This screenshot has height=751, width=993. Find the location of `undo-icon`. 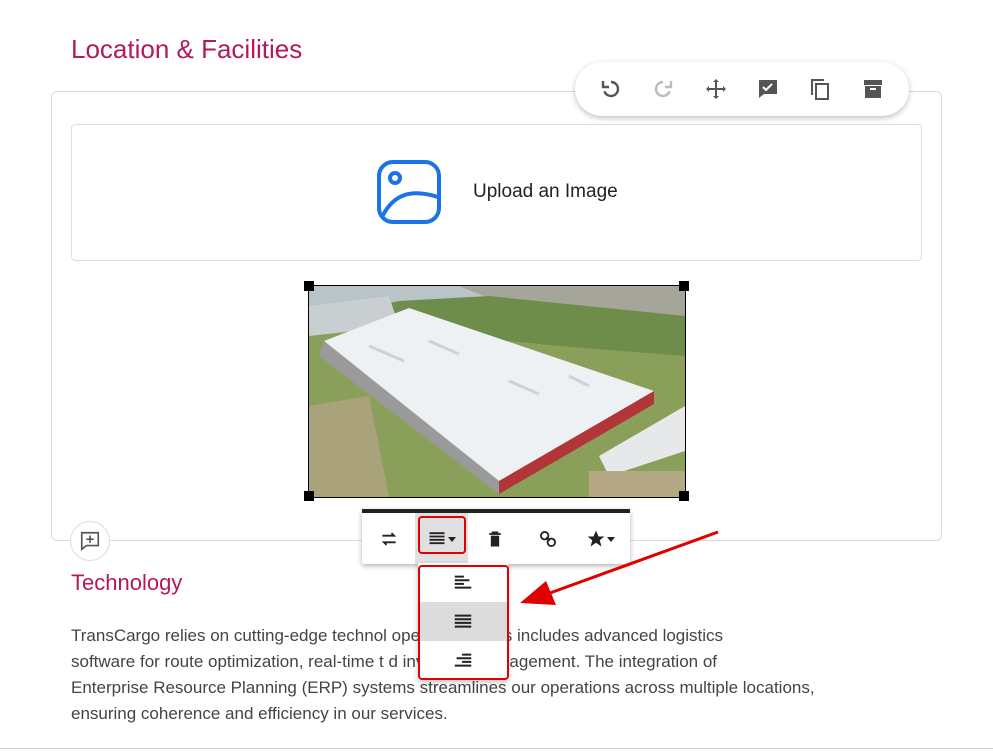

undo-icon is located at coordinates (610, 89).